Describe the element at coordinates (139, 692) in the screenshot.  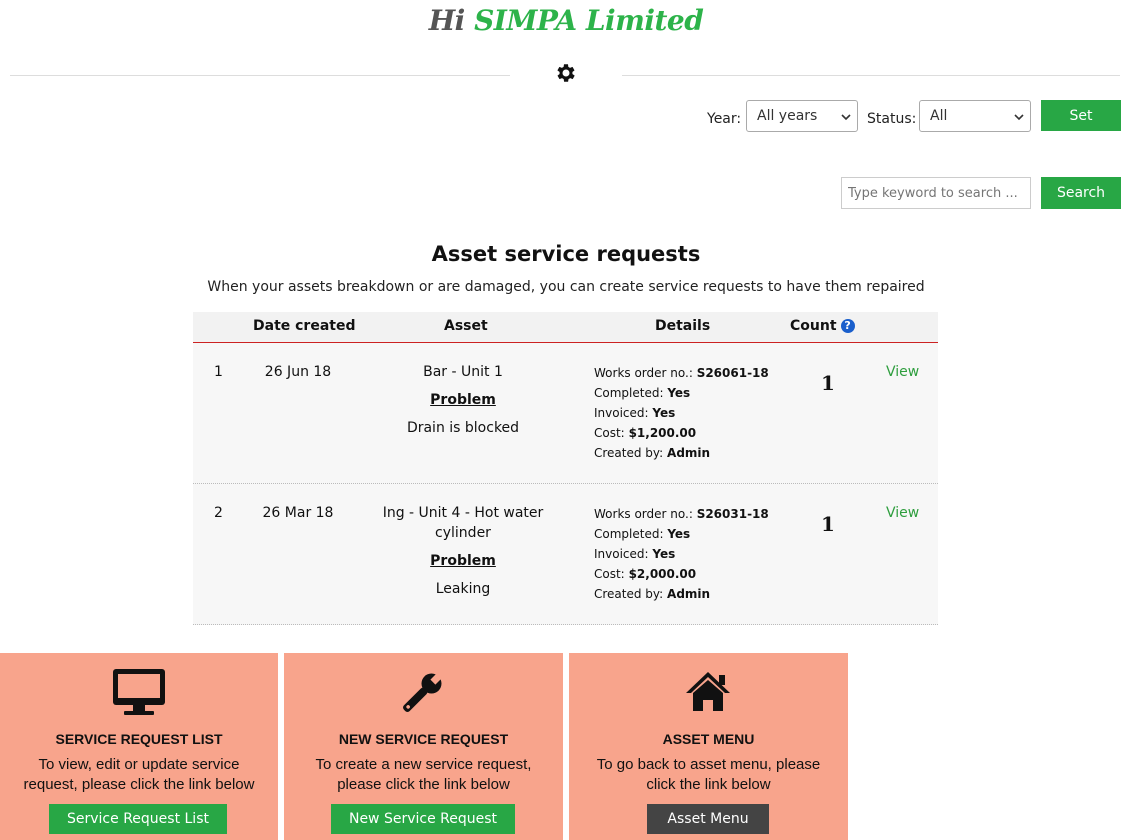
I see `monitor-icon` at that location.